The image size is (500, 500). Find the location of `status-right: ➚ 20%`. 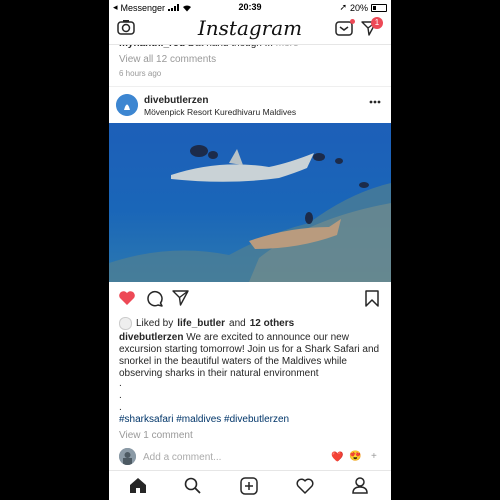

status-right: ➚ 20% is located at coordinates (363, 7).